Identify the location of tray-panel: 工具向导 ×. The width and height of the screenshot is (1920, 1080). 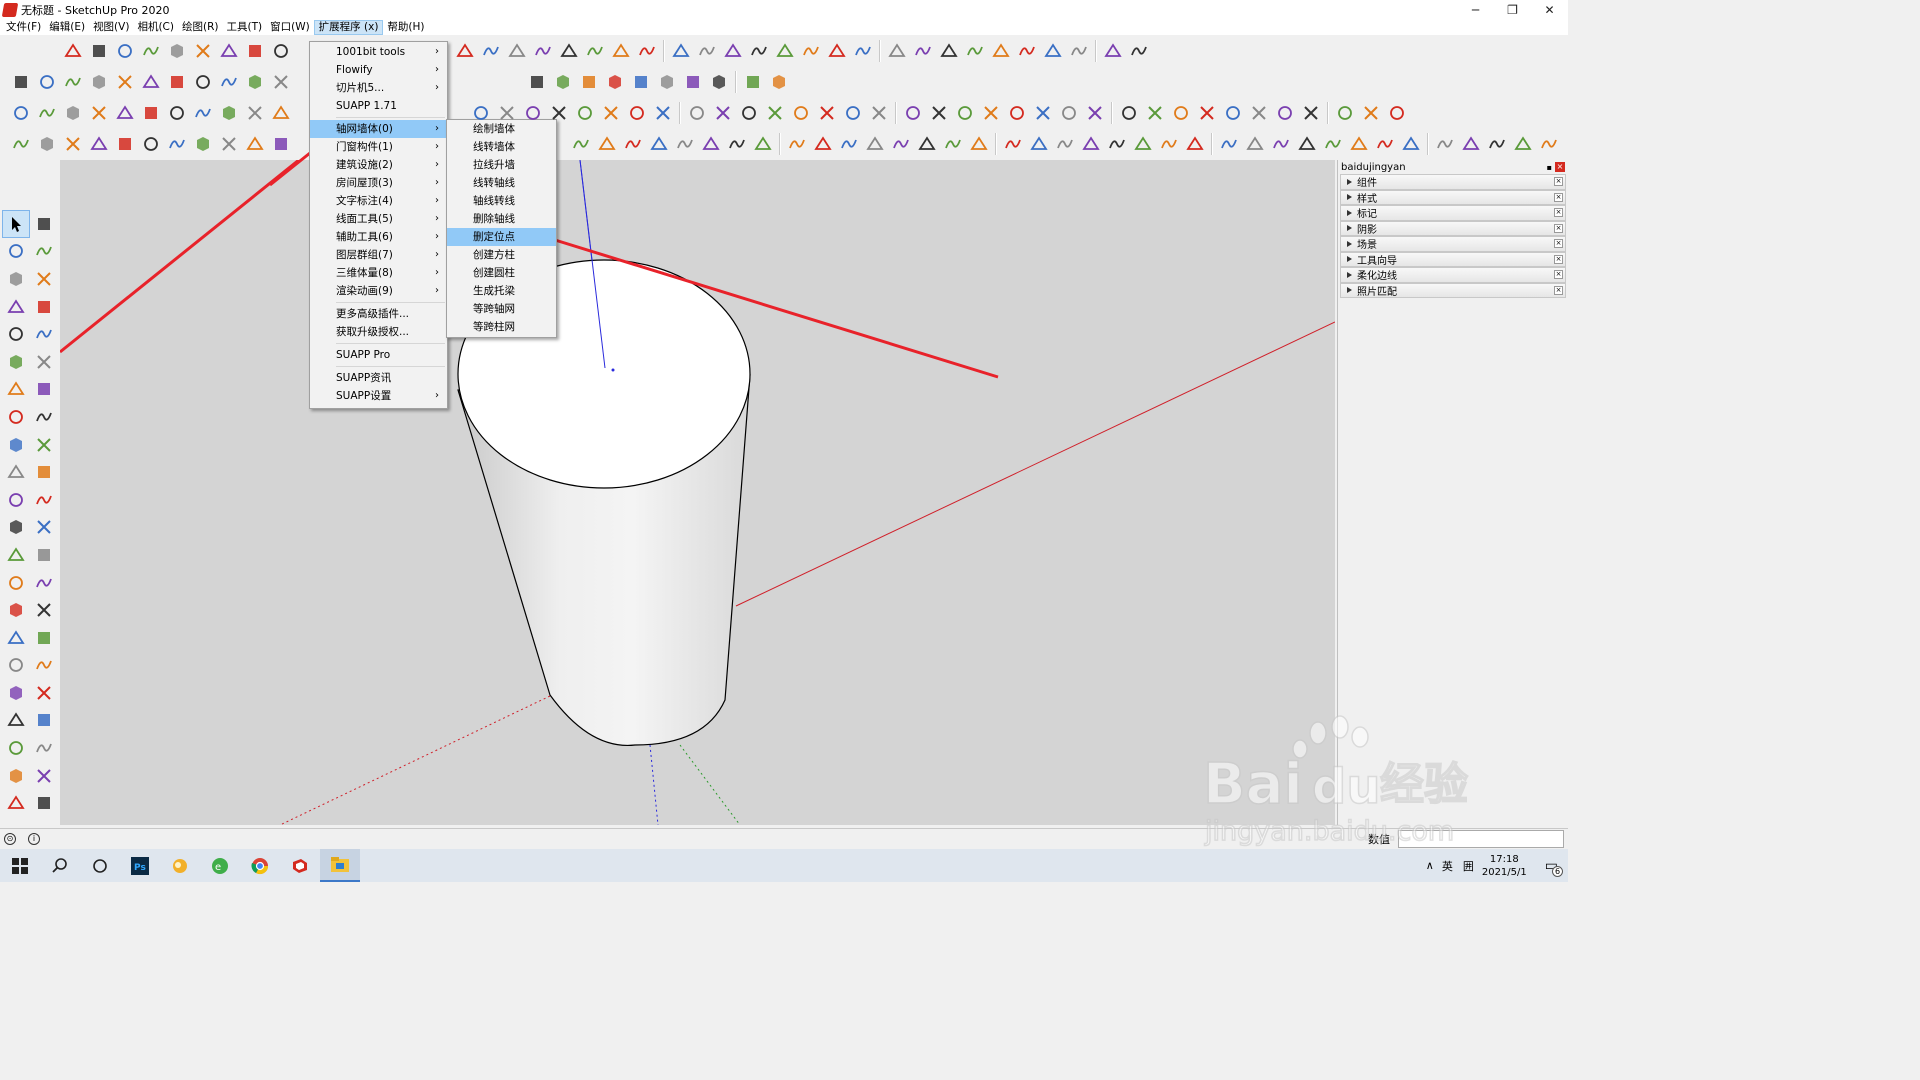
(1453, 259).